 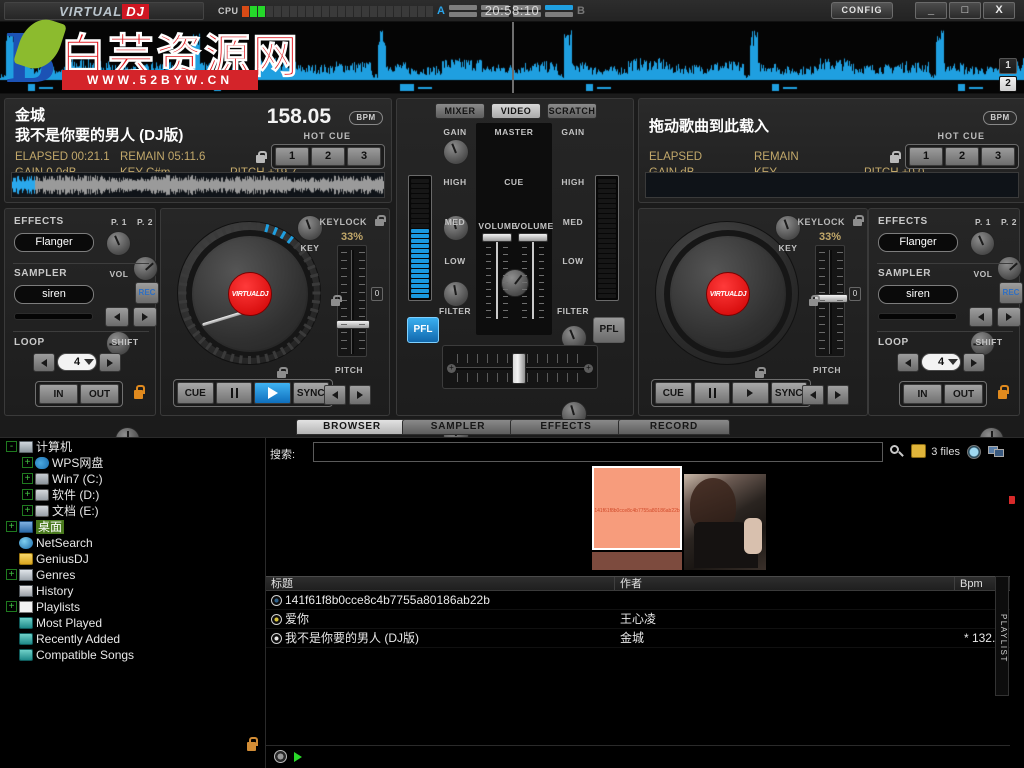 I want to click on deck-b-keylock-label: KEYLOCK, so click(x=821, y=222).